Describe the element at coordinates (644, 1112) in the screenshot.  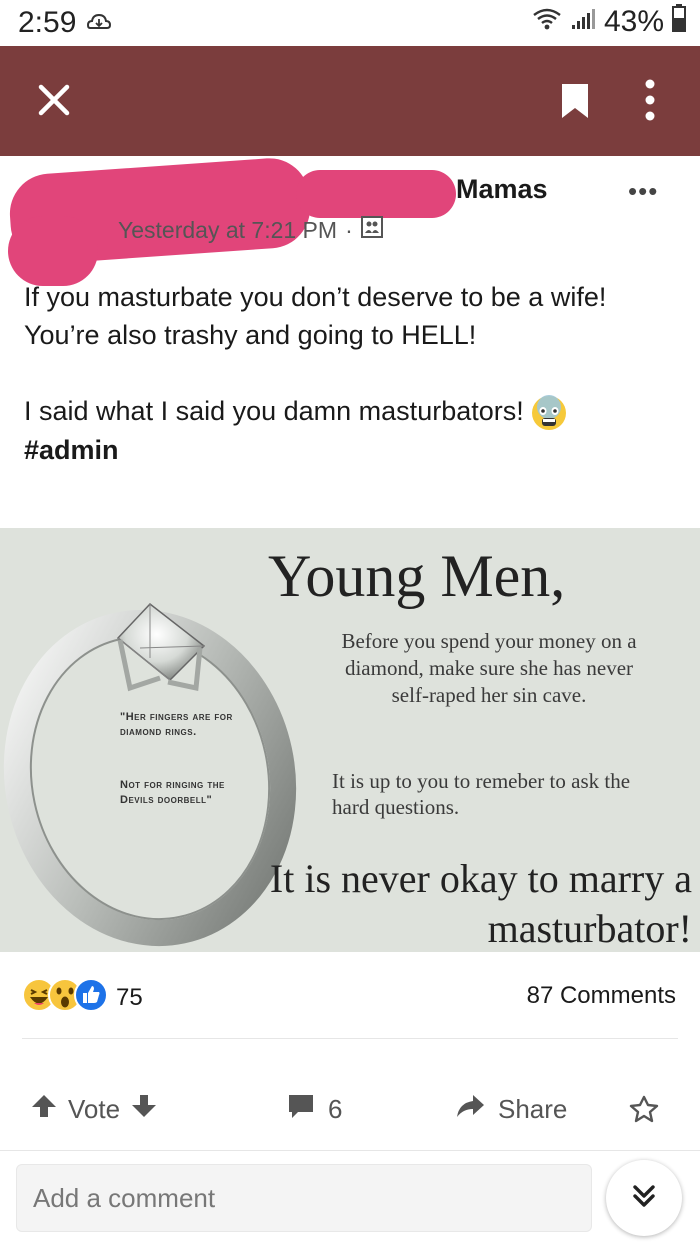
I see `award-icon` at that location.